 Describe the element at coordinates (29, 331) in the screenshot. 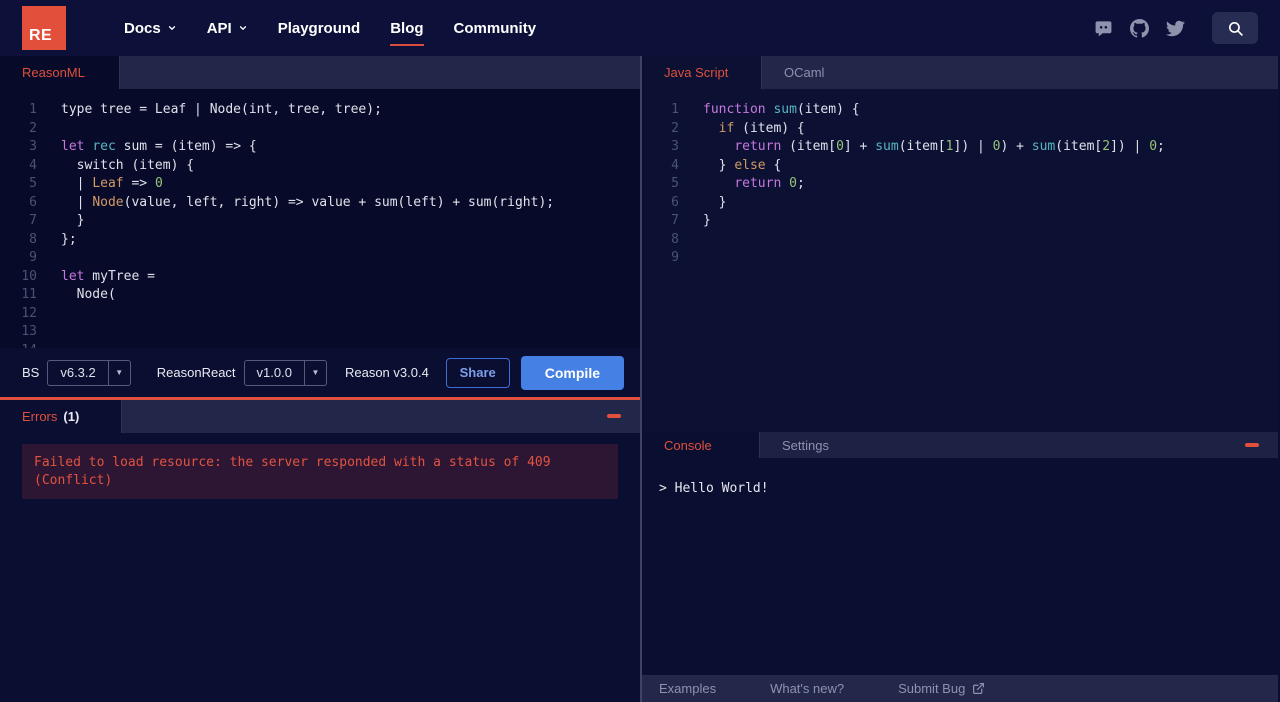

I see `line-number: 13` at that location.